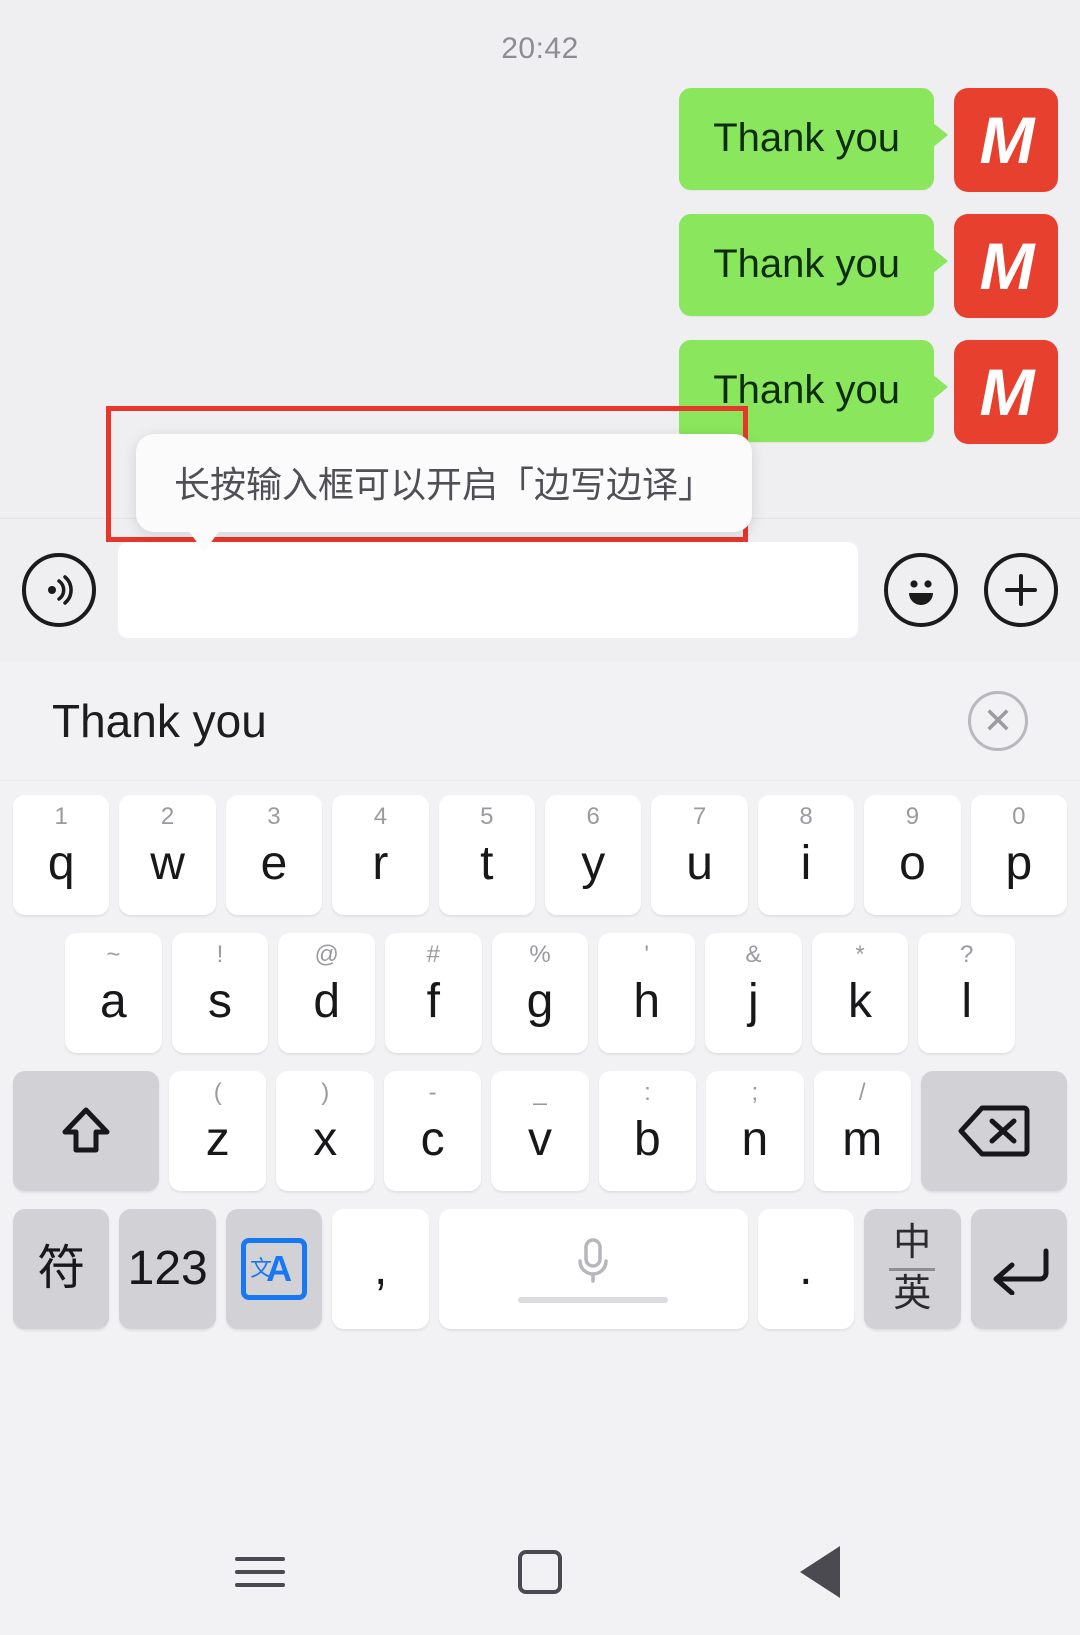 The image size is (1080, 1635). I want to click on status-bar-time: 20:42, so click(540, 48).